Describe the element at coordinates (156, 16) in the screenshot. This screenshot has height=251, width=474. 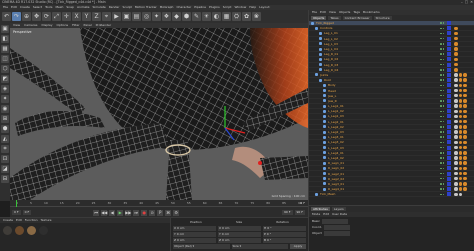
I see `toolbar-tool-15-icon: ✦` at that location.